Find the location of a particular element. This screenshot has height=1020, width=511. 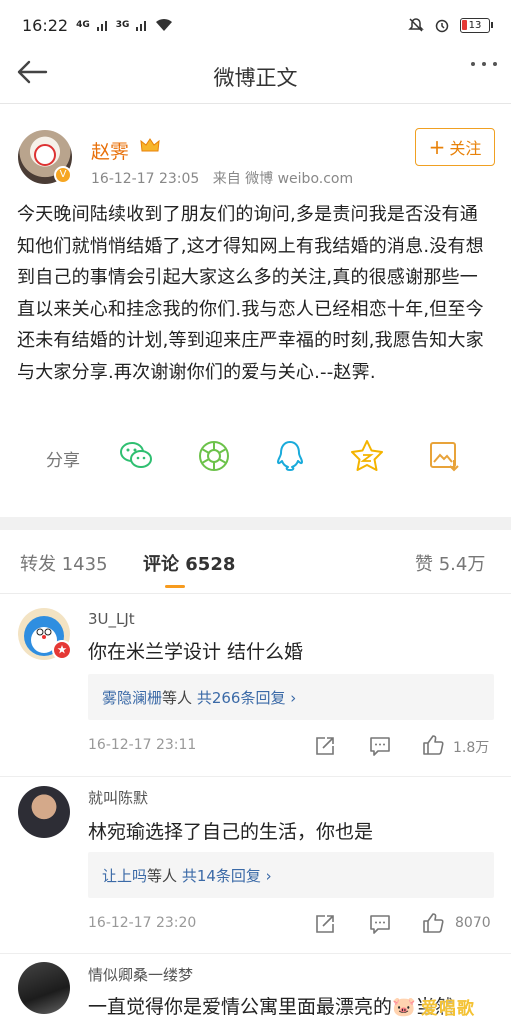

wechat-icon is located at coordinates (136, 456).